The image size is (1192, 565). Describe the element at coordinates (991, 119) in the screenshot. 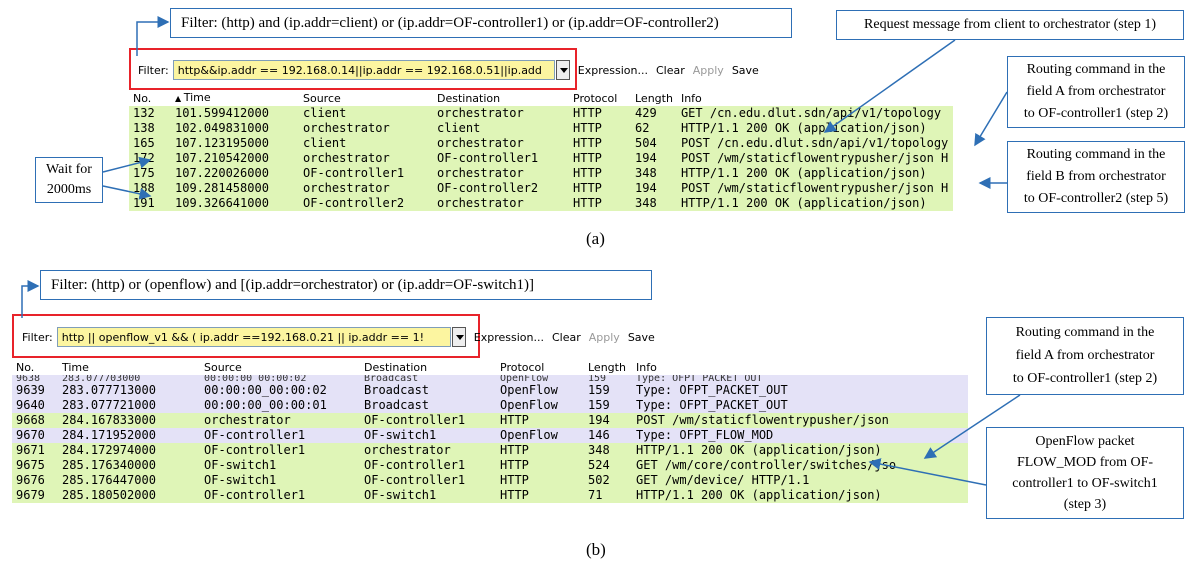

I see `arrow-route-a` at that location.